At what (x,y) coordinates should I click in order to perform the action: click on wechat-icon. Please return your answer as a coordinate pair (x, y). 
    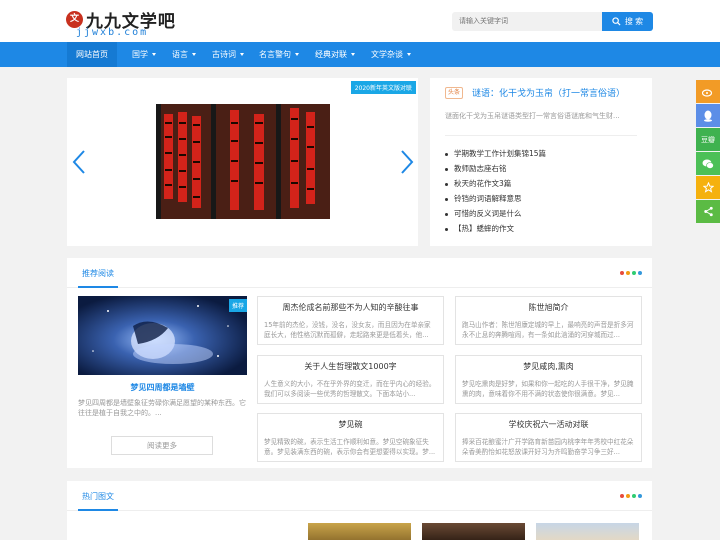
    Looking at the image, I should click on (708, 163).